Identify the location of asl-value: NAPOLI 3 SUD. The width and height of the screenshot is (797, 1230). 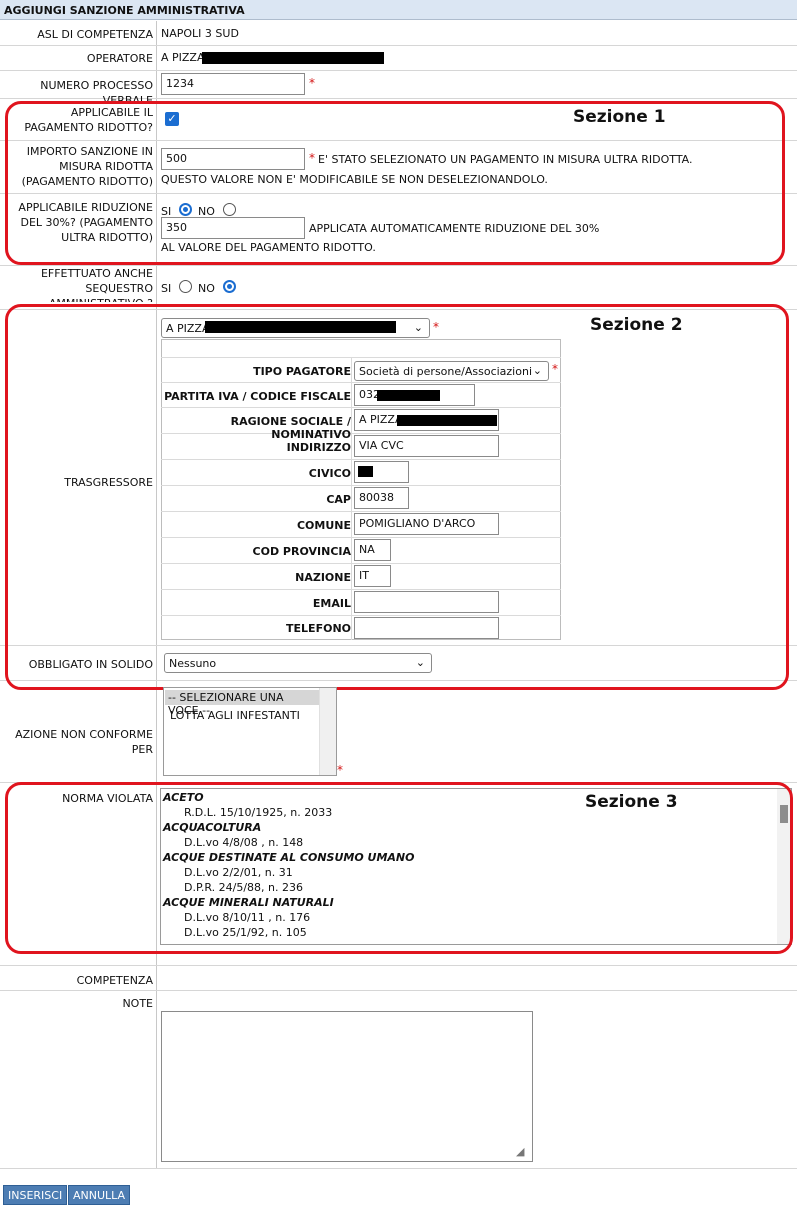
(200, 33).